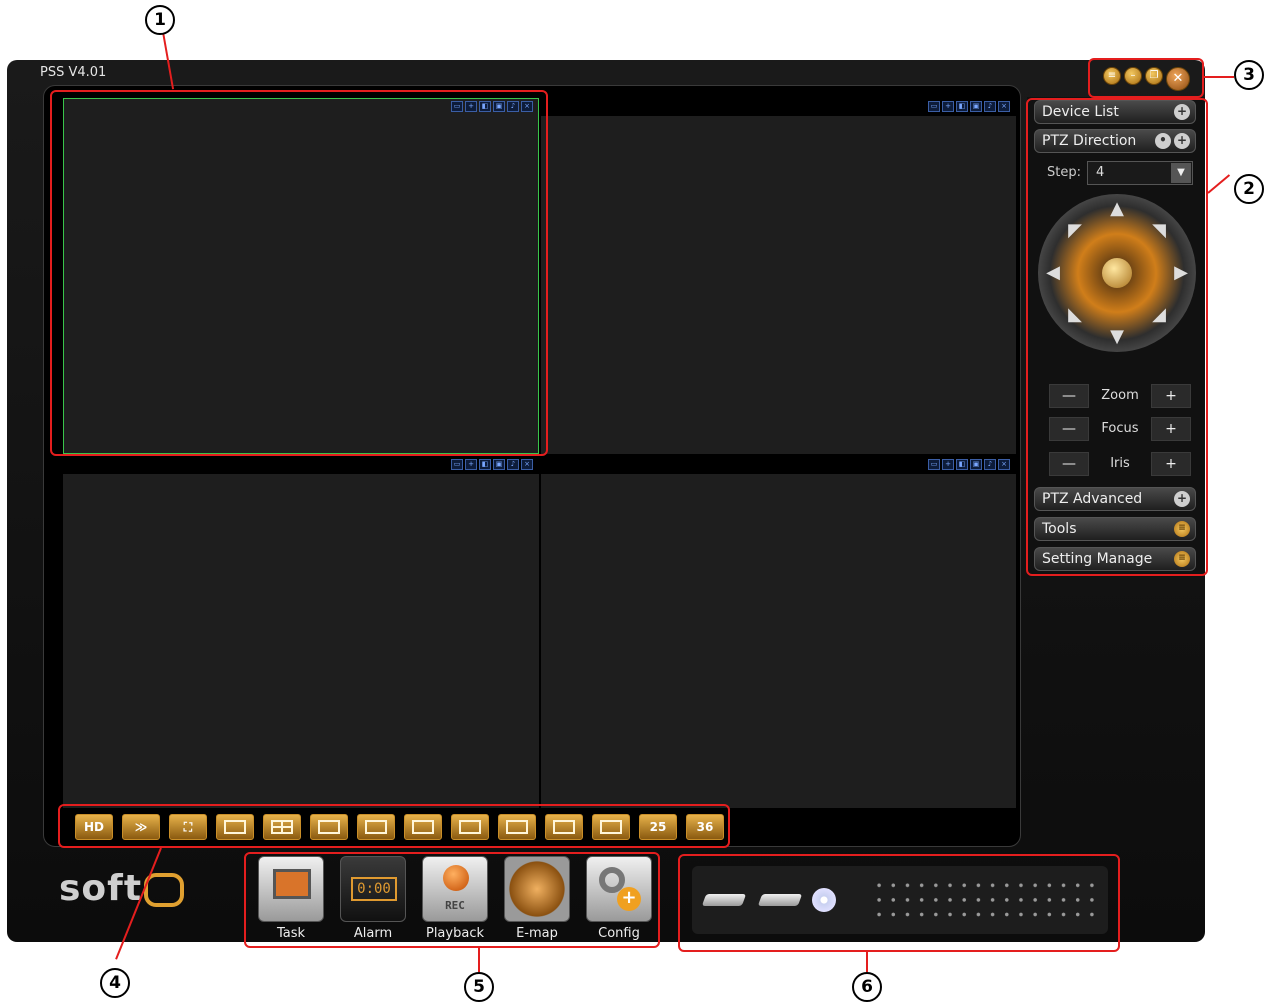  What do you see at coordinates (160, 20) in the screenshot?
I see `callout-number-1: 1` at bounding box center [160, 20].